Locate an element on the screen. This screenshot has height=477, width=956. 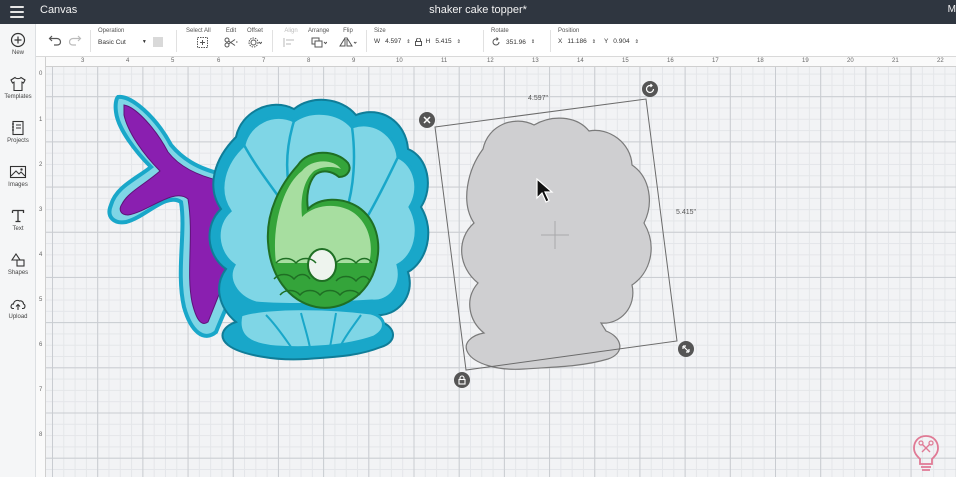
offset-label: Offset is located at coordinates (255, 31).